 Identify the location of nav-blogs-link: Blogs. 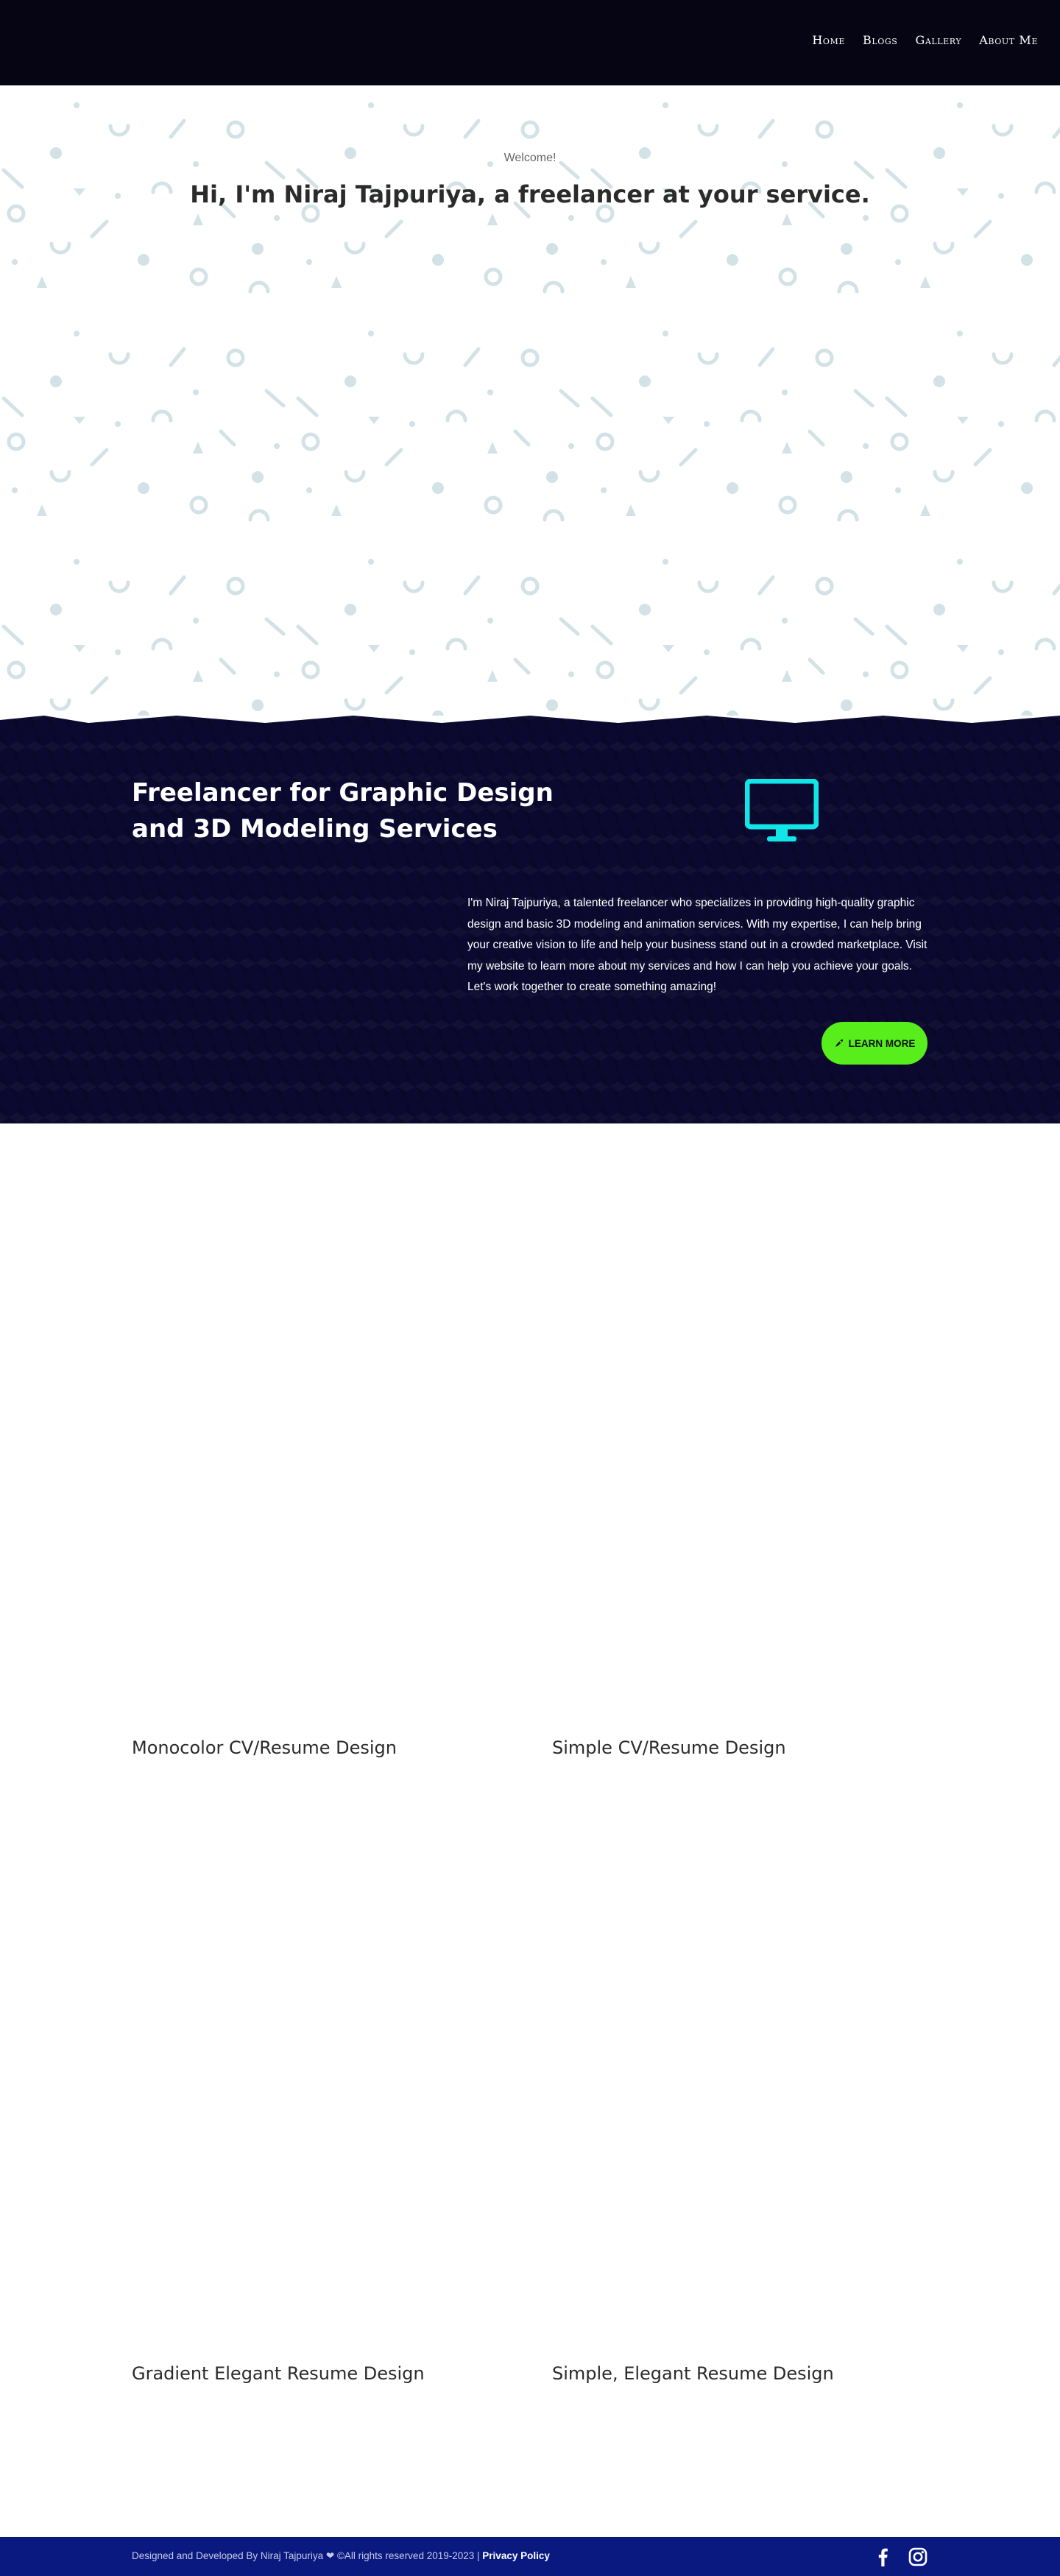
(880, 40).